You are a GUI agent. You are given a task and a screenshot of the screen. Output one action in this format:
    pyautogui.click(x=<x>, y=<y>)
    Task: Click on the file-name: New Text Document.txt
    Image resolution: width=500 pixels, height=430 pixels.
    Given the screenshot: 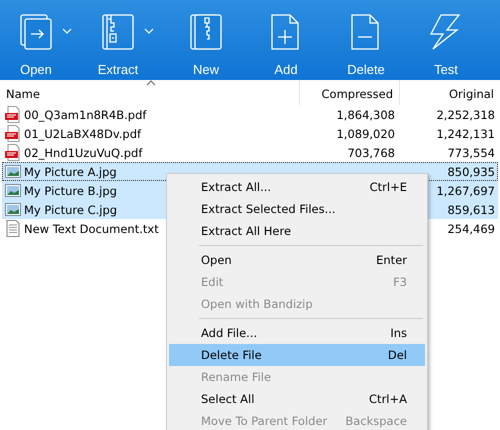 What is the action you would take?
    pyautogui.click(x=91, y=229)
    